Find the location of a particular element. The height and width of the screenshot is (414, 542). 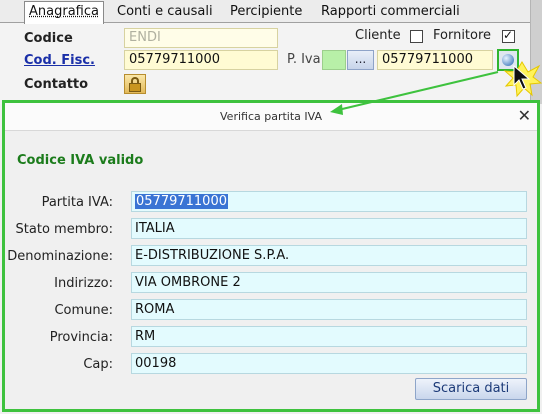

tab-label: Anagrafica is located at coordinates (64, 11).